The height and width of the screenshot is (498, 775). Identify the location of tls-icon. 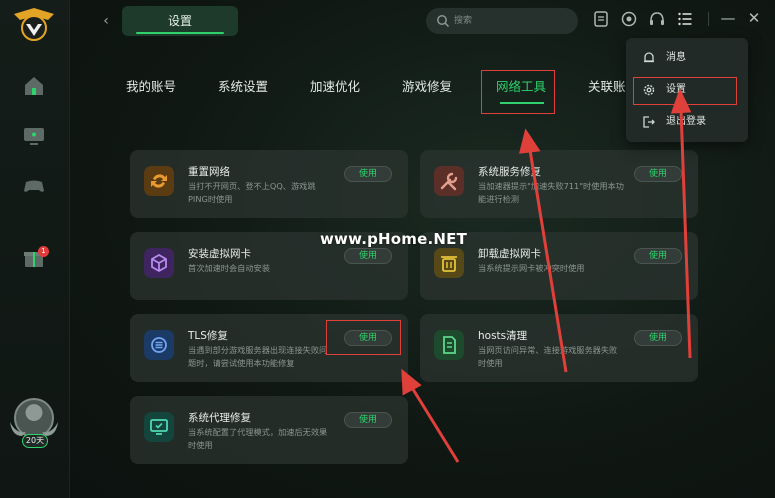
(159, 345).